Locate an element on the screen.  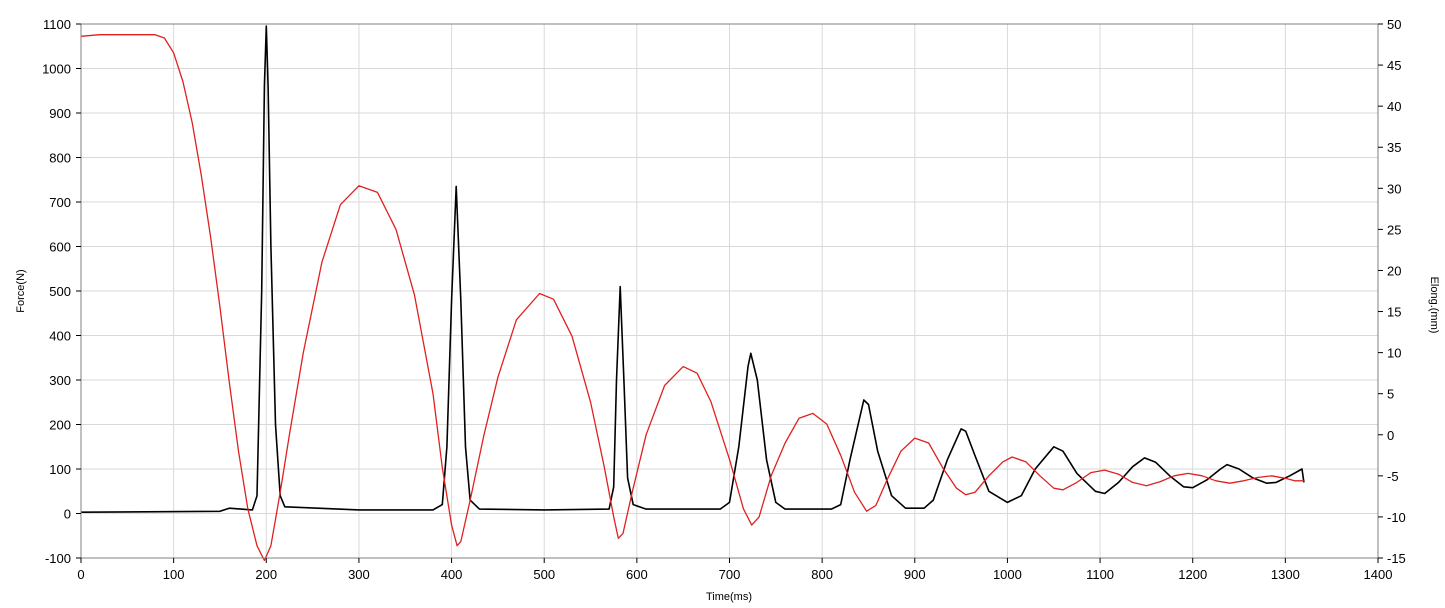
left-y-tick-label: 1100 is located at coordinates (57, 24).